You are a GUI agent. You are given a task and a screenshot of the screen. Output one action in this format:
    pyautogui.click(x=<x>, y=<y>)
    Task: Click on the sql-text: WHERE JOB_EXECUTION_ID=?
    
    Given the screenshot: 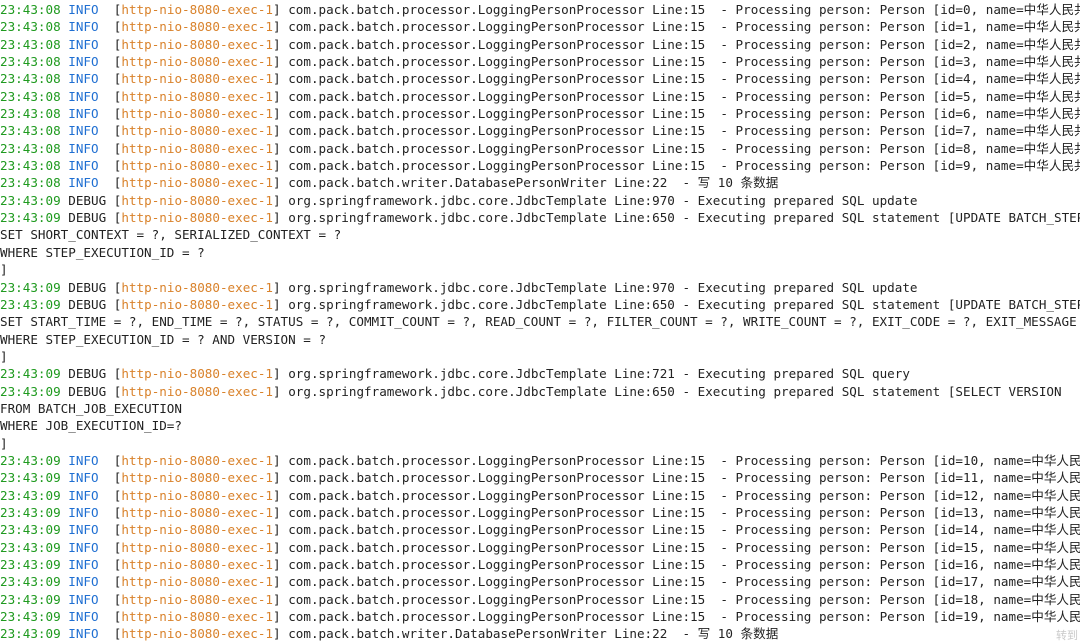 What is the action you would take?
    pyautogui.click(x=91, y=426)
    